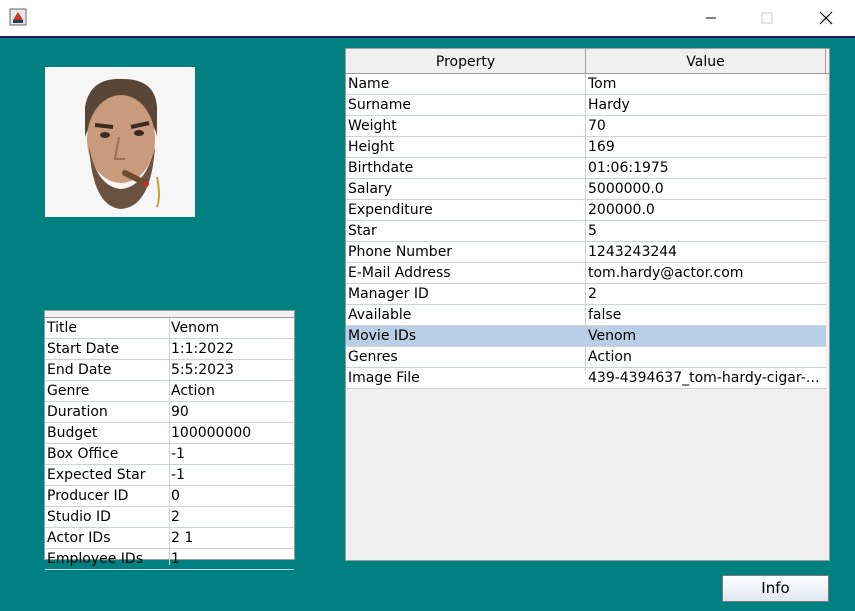 The width and height of the screenshot is (855, 611). What do you see at coordinates (586, 84) in the screenshot?
I see `table-row: Name Tom` at bounding box center [586, 84].